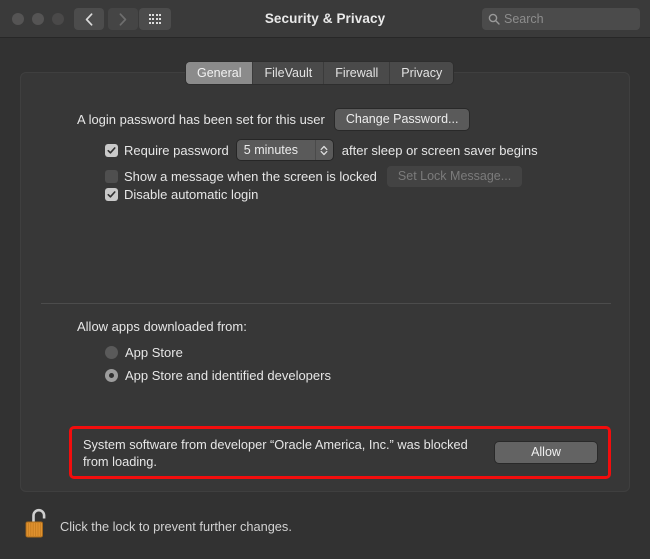  I want to click on require-password-label: Require password, so click(176, 150).